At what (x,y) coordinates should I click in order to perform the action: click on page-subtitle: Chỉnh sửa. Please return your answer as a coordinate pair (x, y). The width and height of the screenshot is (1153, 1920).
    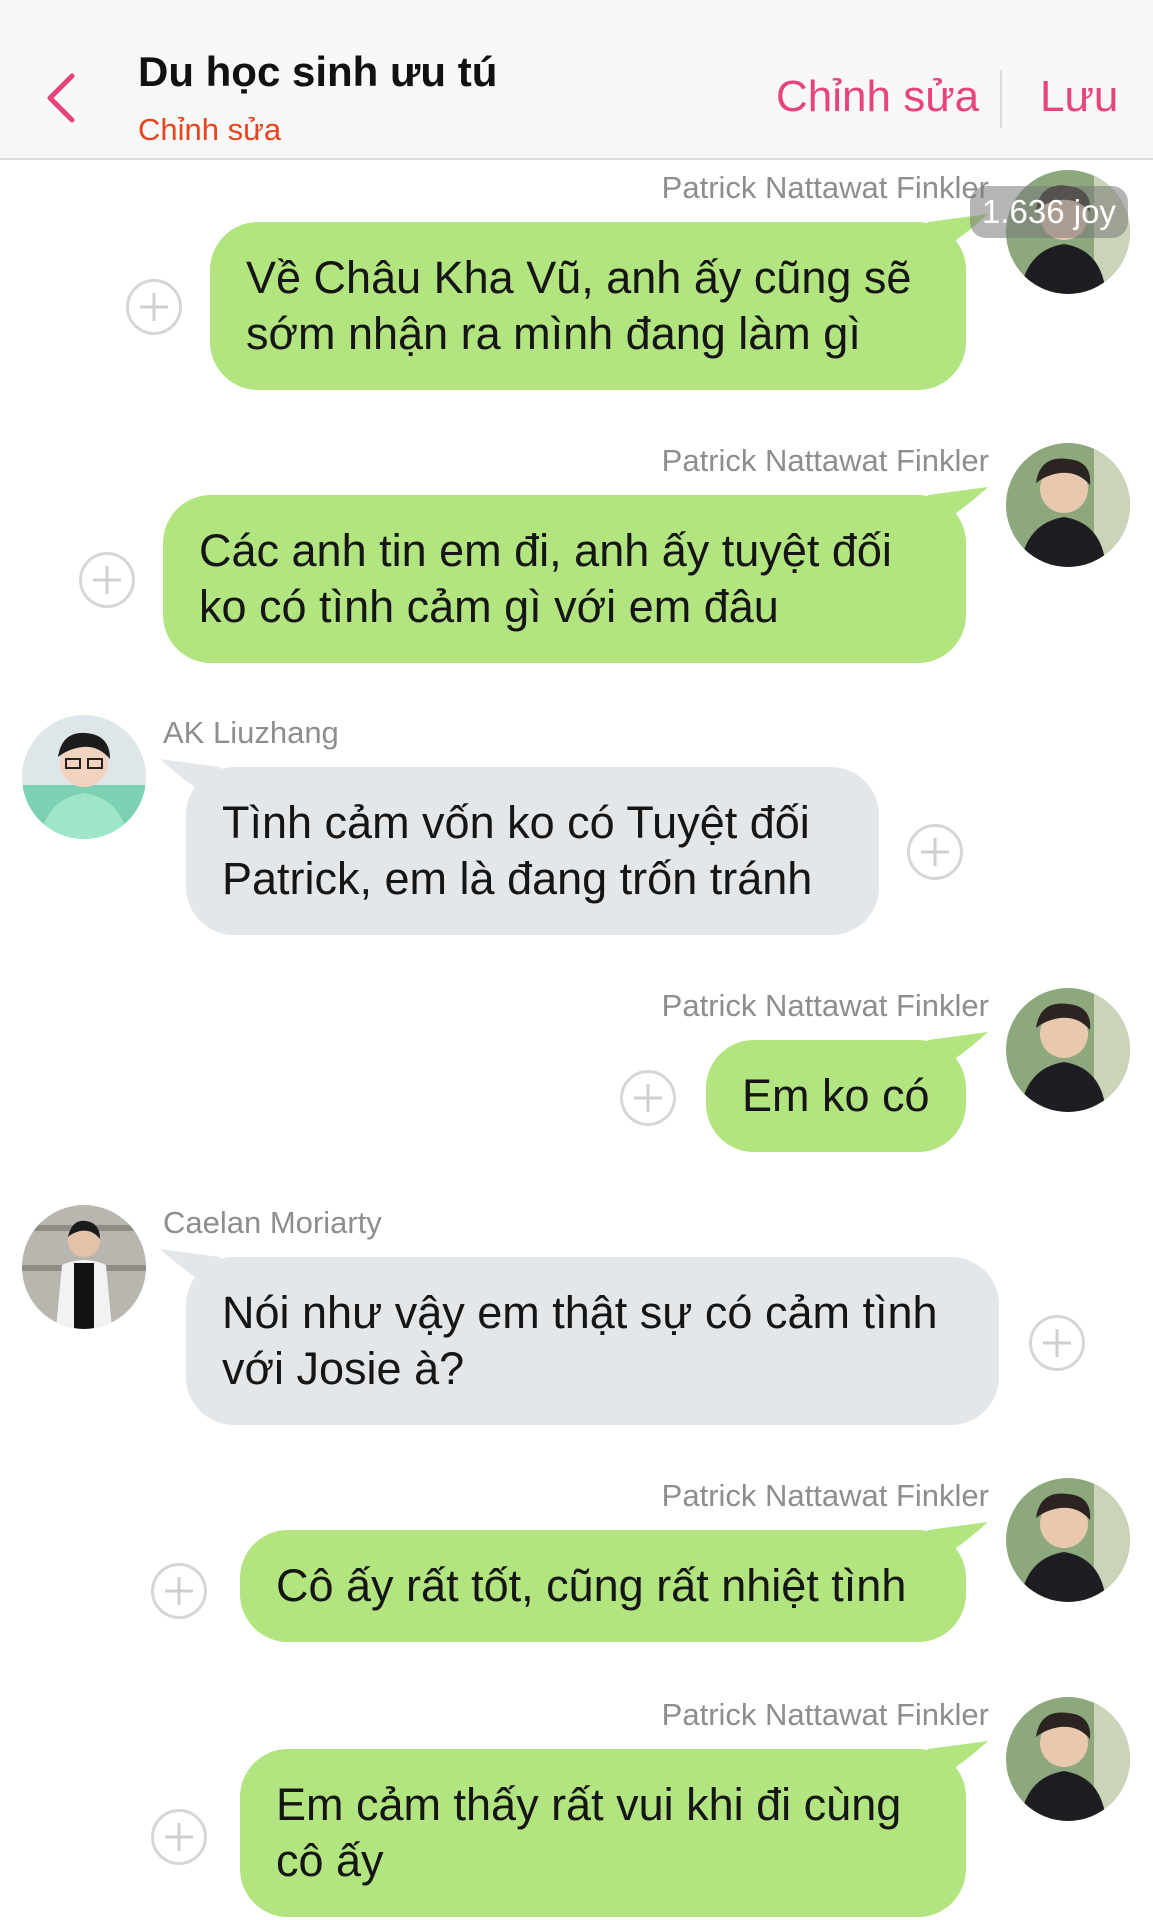
    Looking at the image, I should click on (210, 129).